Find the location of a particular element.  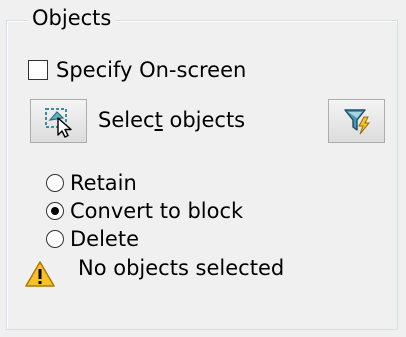

status-message: No objects selected is located at coordinates (181, 268).